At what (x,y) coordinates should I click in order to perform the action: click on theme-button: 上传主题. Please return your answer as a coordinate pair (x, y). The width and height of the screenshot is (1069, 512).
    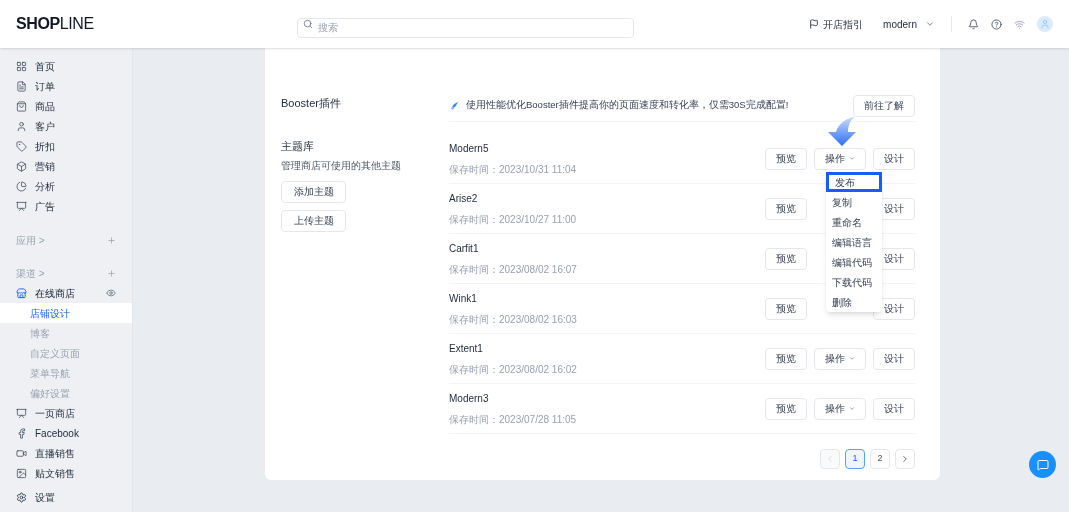
    Looking at the image, I should click on (313, 220).